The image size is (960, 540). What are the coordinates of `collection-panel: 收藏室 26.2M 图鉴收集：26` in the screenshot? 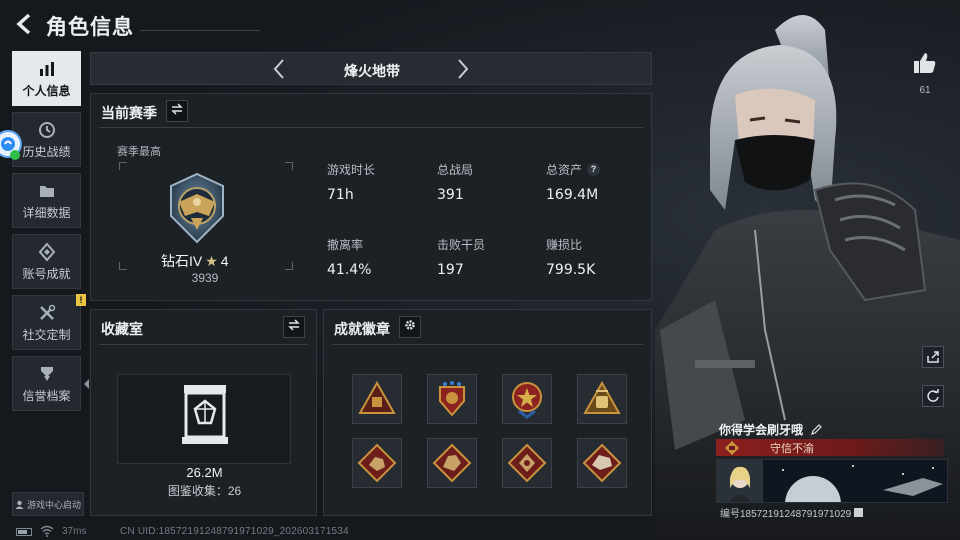 It's located at (203, 412).